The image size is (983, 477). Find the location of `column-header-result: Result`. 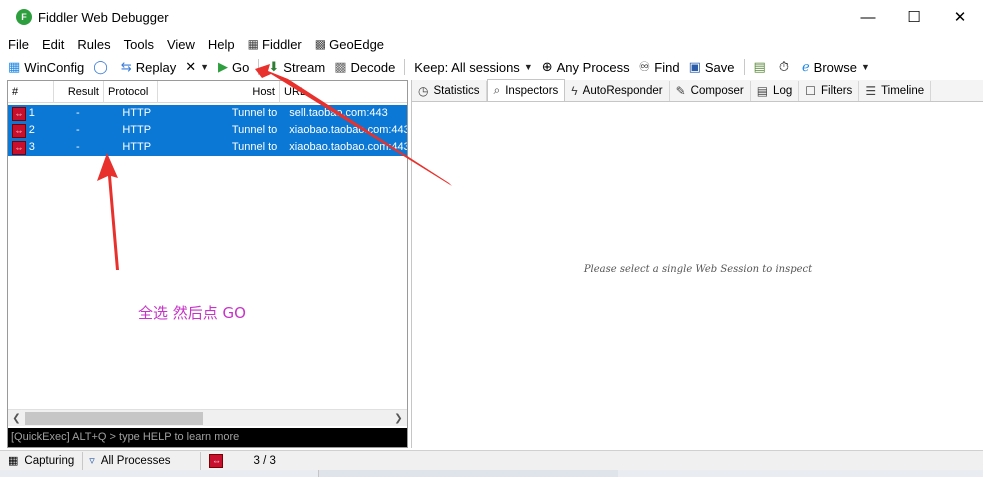

column-header-result: Result is located at coordinates (79, 92).